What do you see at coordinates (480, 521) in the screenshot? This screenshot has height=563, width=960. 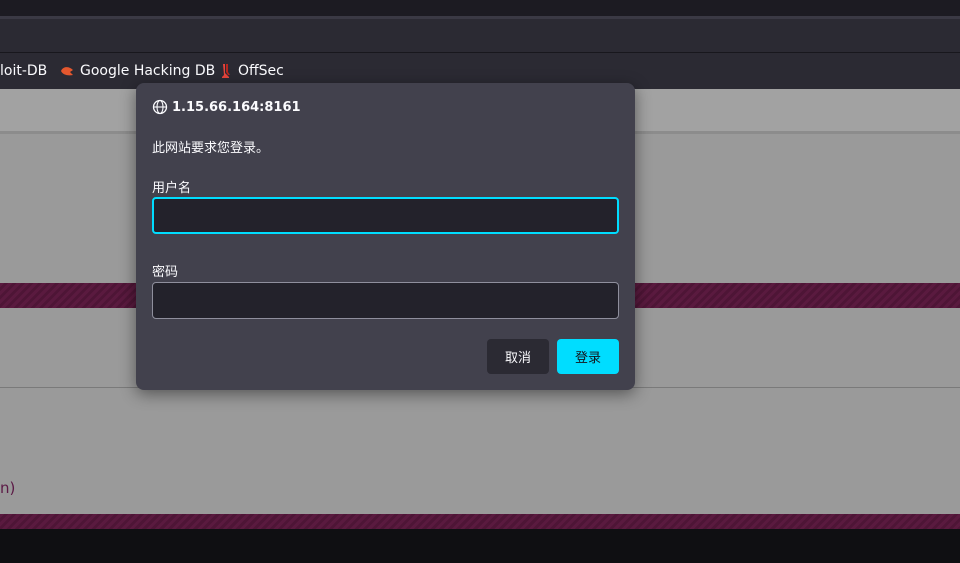 I see `banner-stripe-bottom` at bounding box center [480, 521].